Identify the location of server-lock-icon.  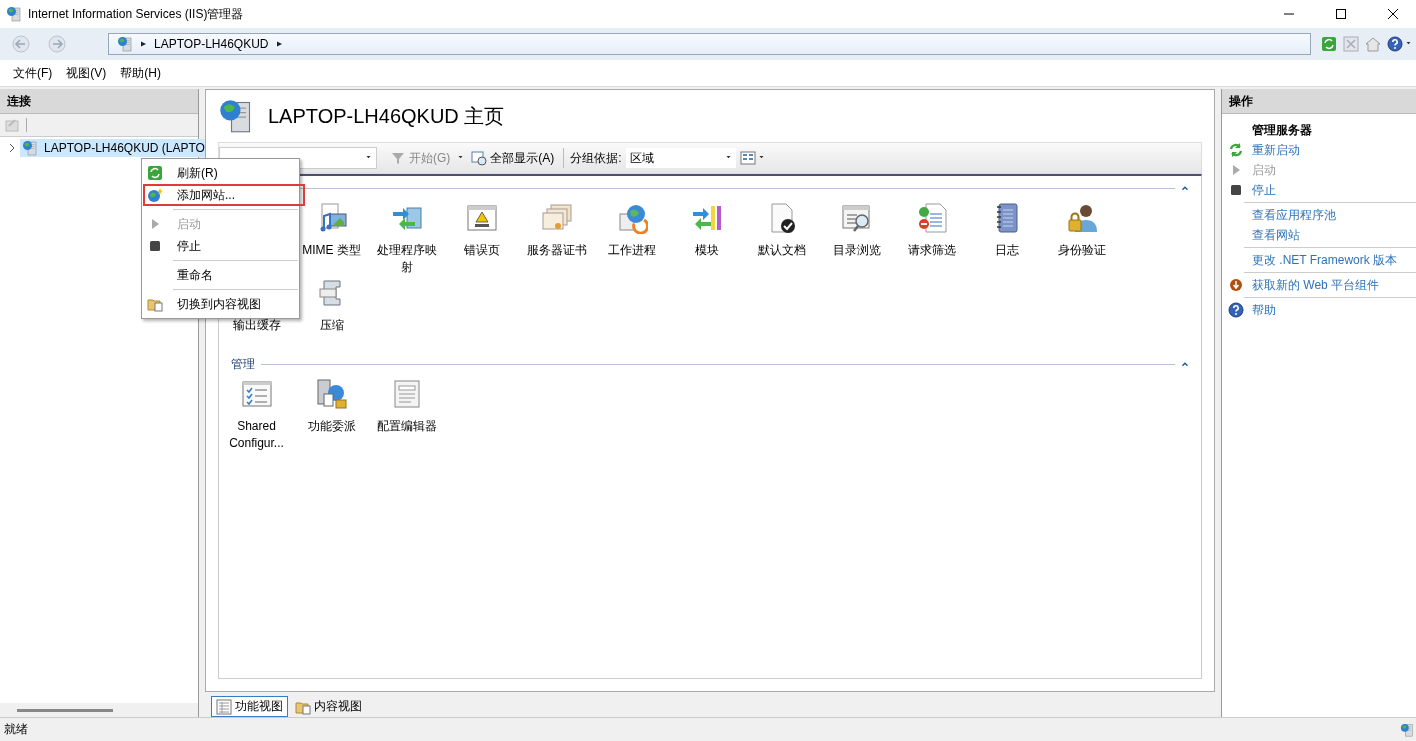
(331, 394).